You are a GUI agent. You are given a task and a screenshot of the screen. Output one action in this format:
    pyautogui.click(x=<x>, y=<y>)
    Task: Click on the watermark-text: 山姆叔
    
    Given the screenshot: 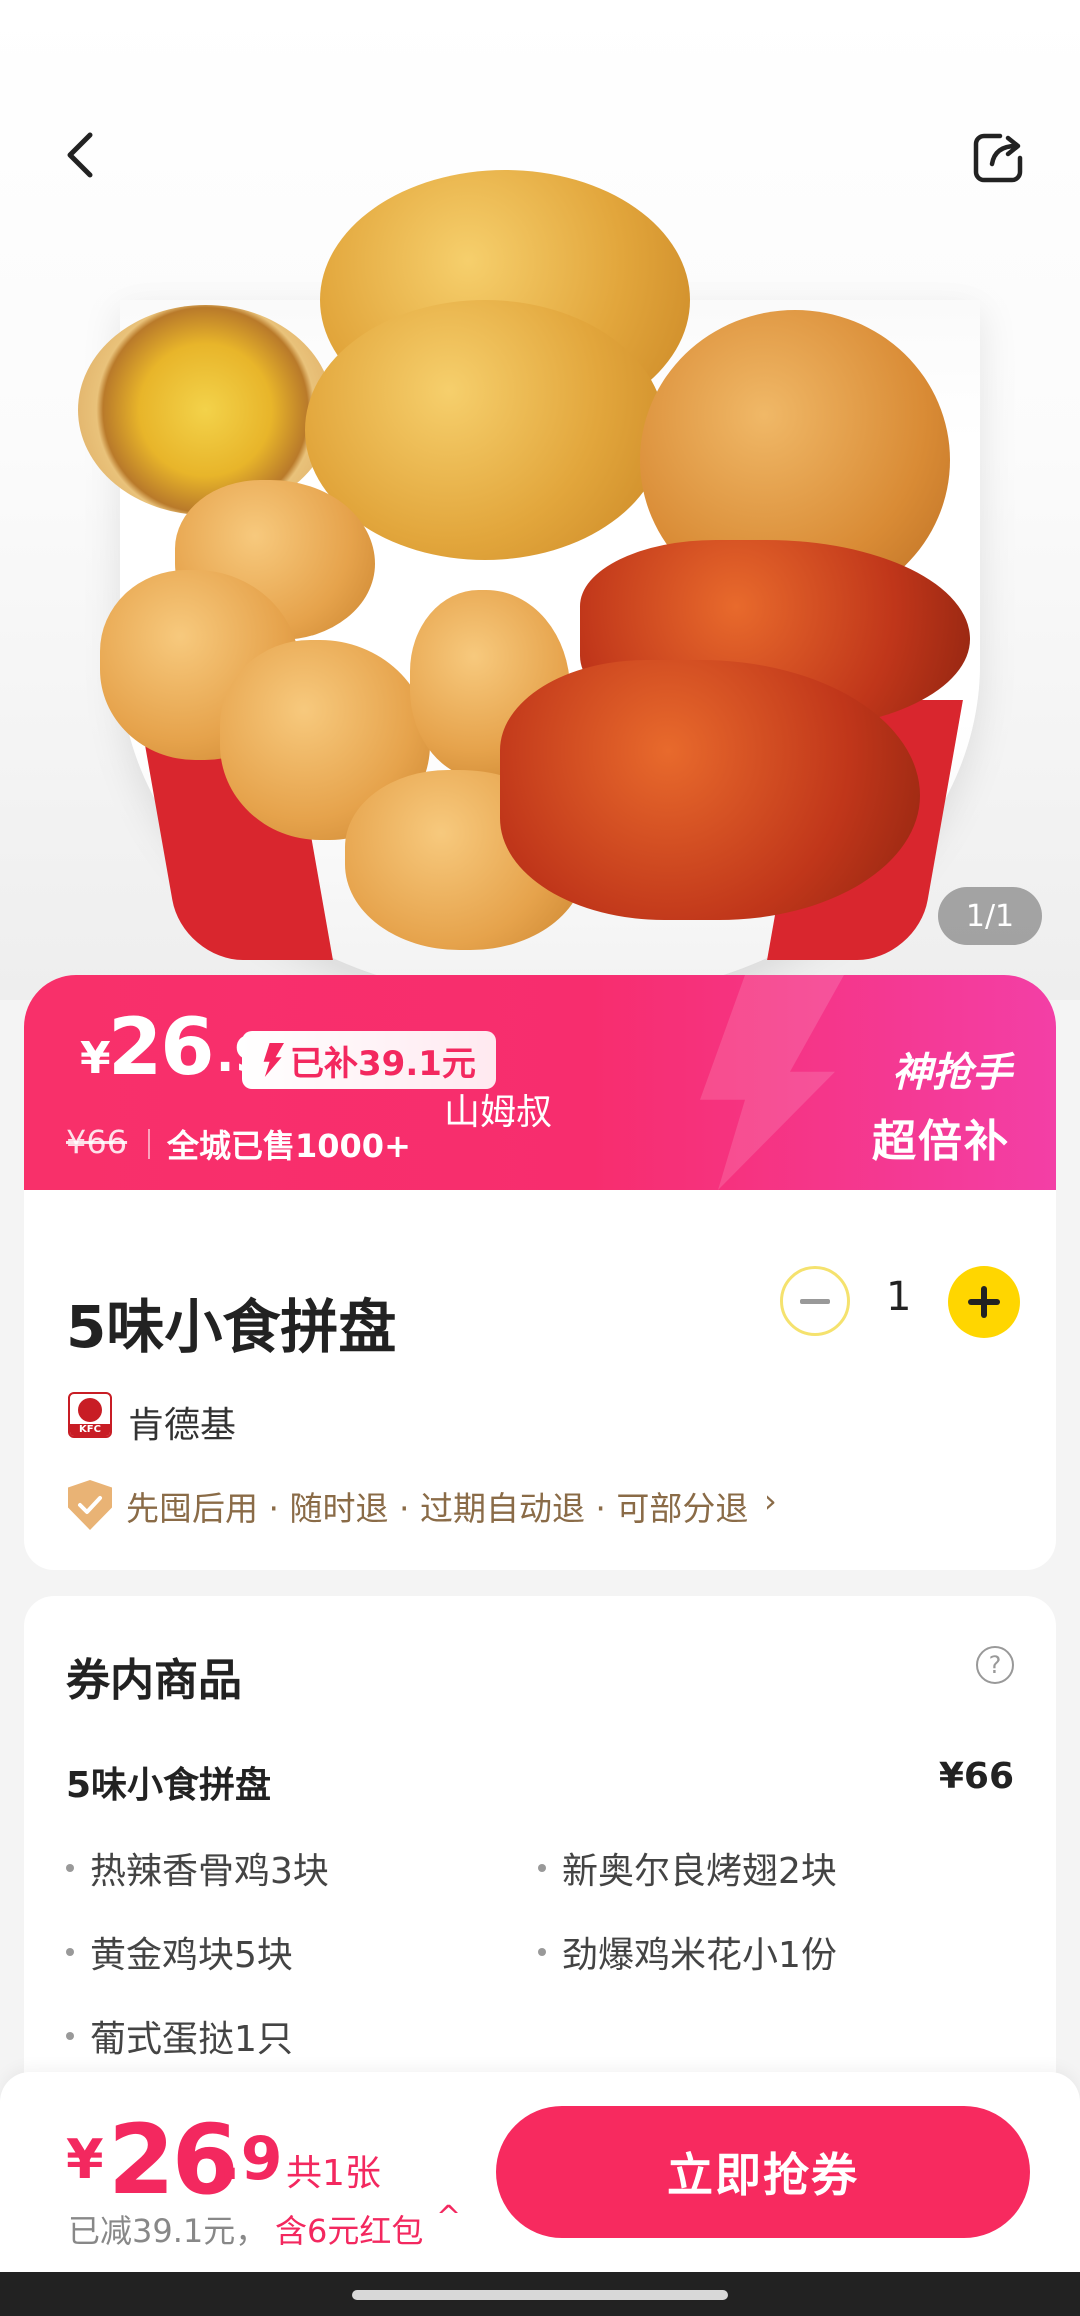 What is the action you would take?
    pyautogui.click(x=498, y=1112)
    